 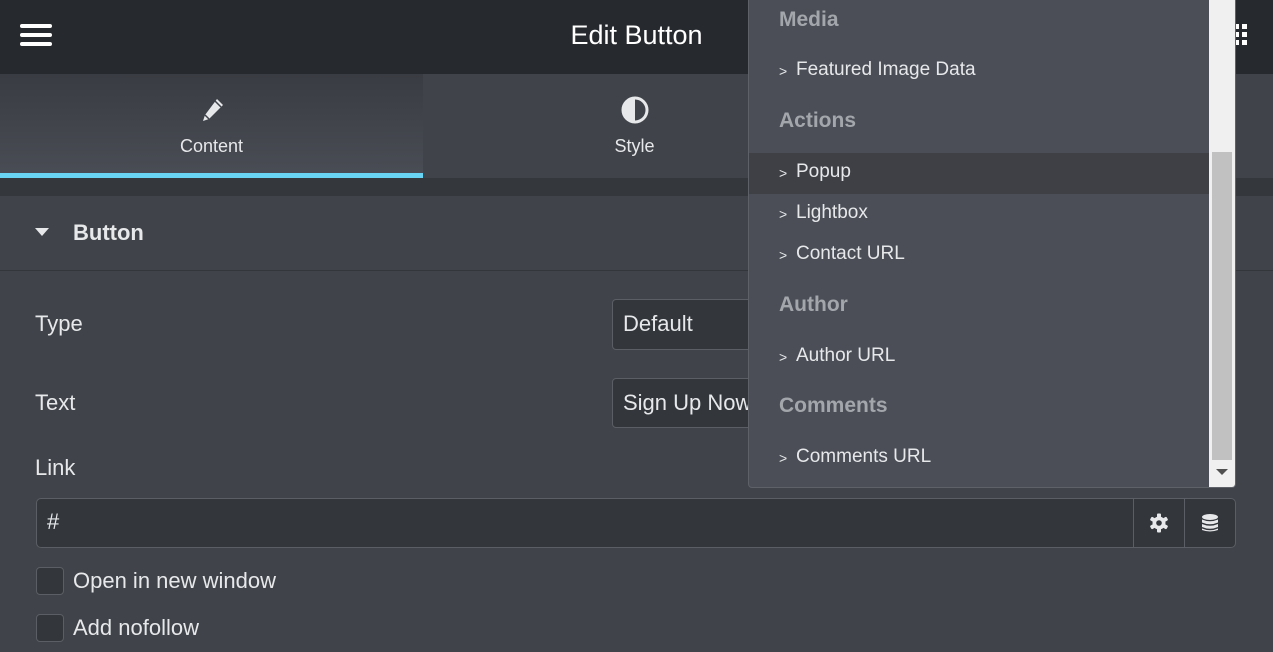 What do you see at coordinates (50, 581) in the screenshot?
I see `open-new-window-checkbox` at bounding box center [50, 581].